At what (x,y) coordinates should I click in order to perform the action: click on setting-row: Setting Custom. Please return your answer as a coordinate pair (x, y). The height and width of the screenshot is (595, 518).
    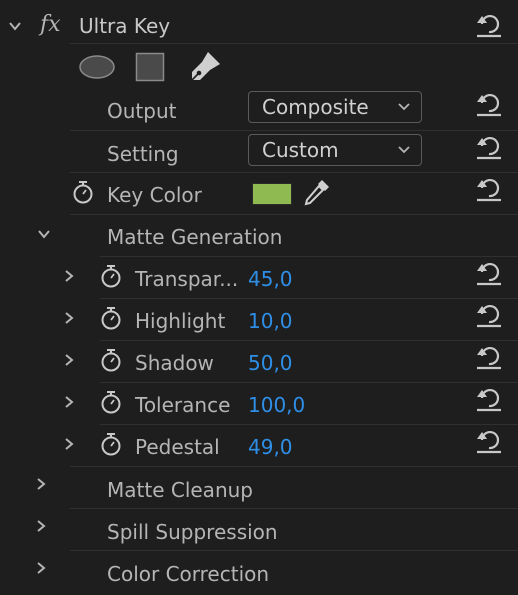
    Looking at the image, I should click on (259, 152).